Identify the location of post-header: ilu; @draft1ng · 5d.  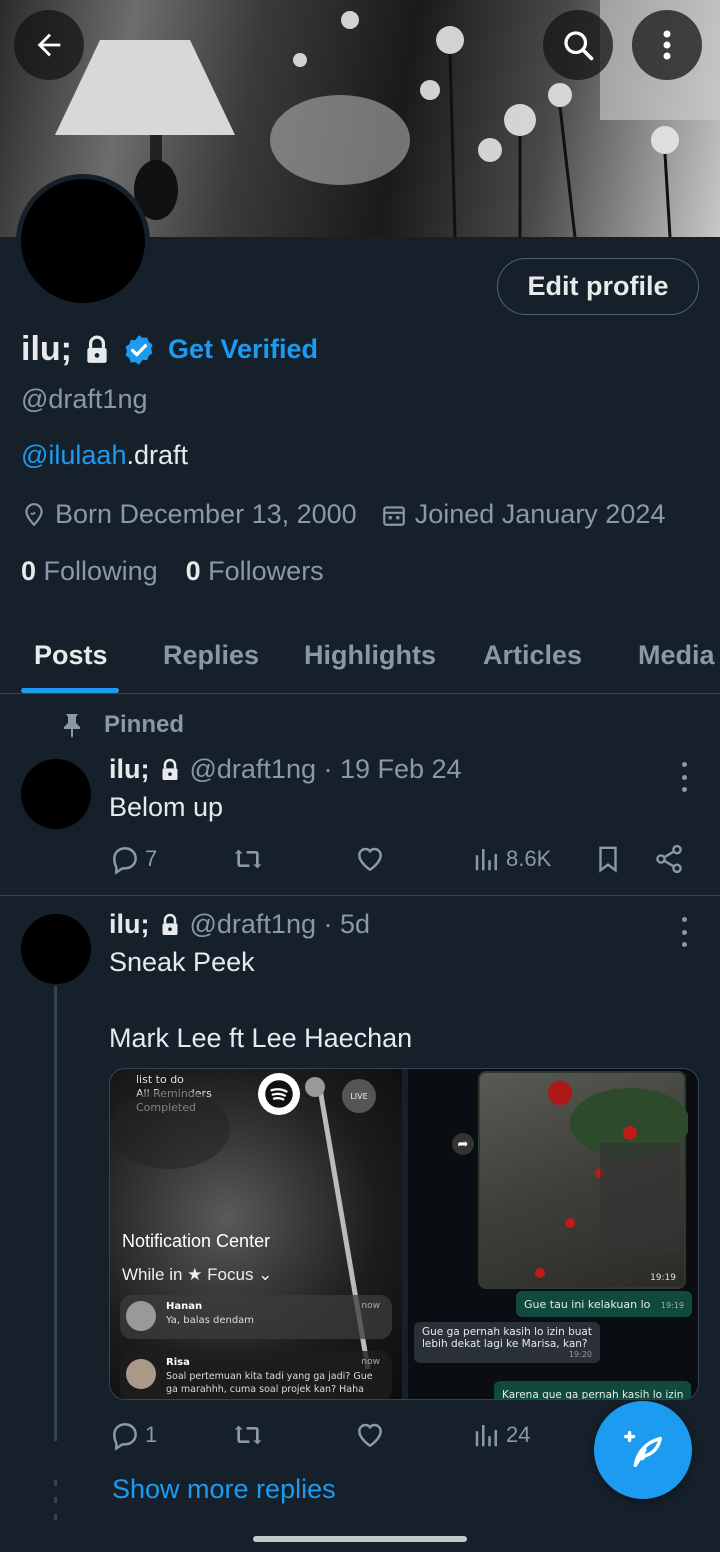
(239, 924).